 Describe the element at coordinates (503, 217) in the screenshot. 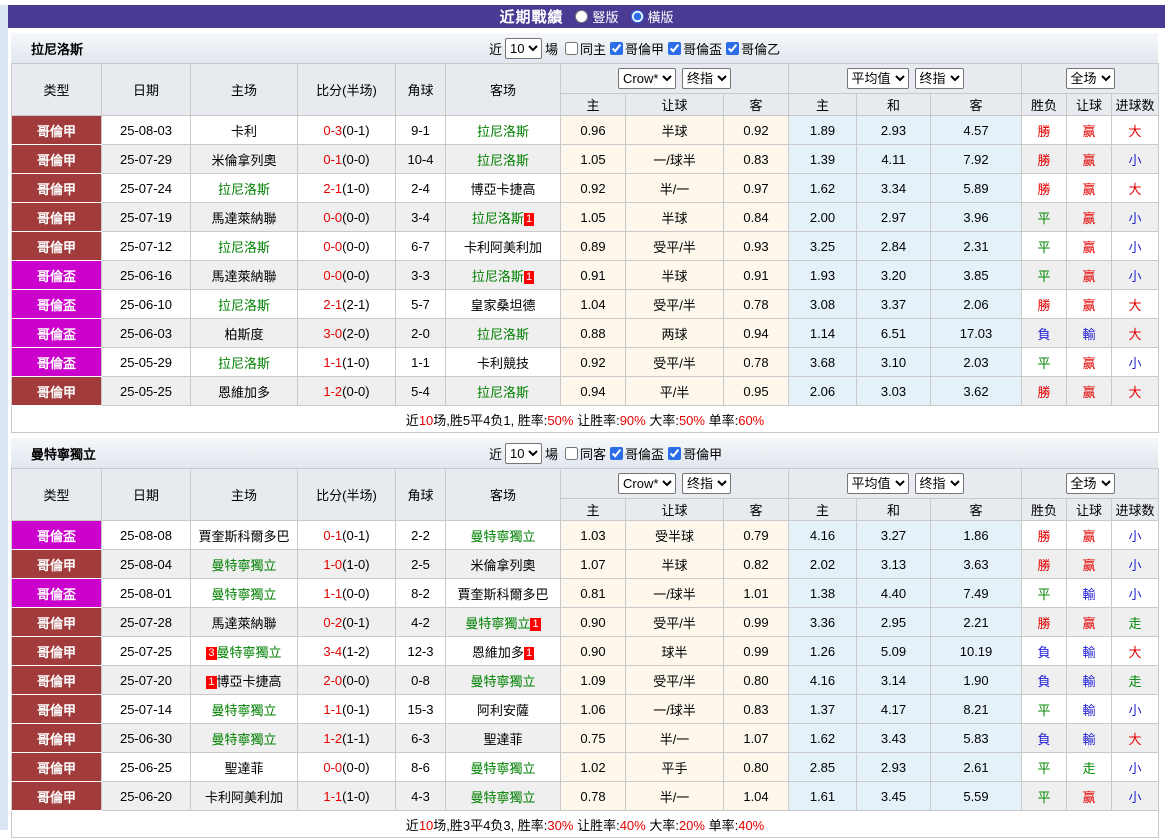

I see `away-team: 拉尼洛斯 1` at that location.